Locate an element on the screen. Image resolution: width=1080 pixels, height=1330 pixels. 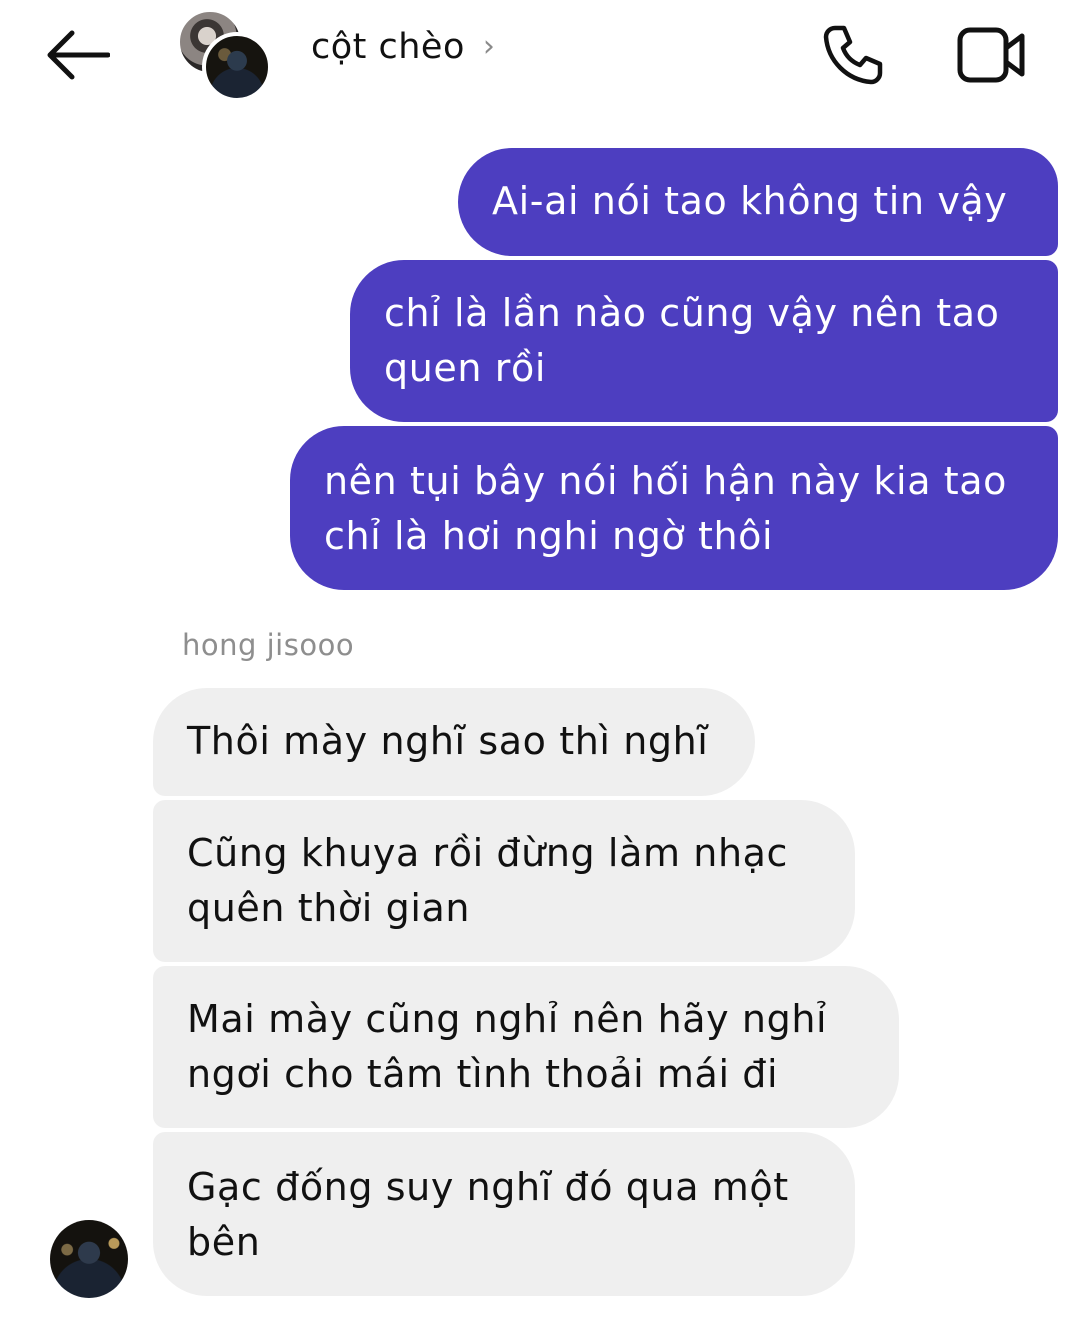
back-button is located at coordinates (77, 55).